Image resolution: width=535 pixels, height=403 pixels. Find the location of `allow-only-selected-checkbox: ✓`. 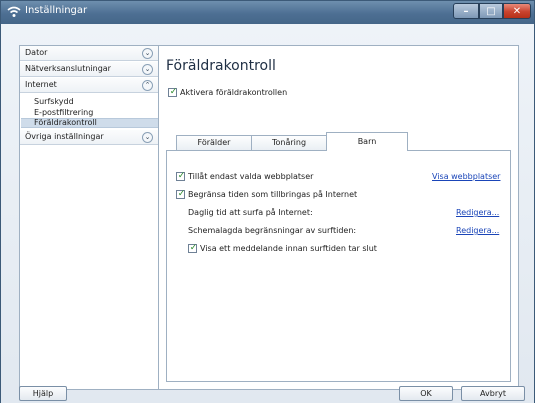

allow-only-selected-checkbox: ✓ is located at coordinates (181, 176).